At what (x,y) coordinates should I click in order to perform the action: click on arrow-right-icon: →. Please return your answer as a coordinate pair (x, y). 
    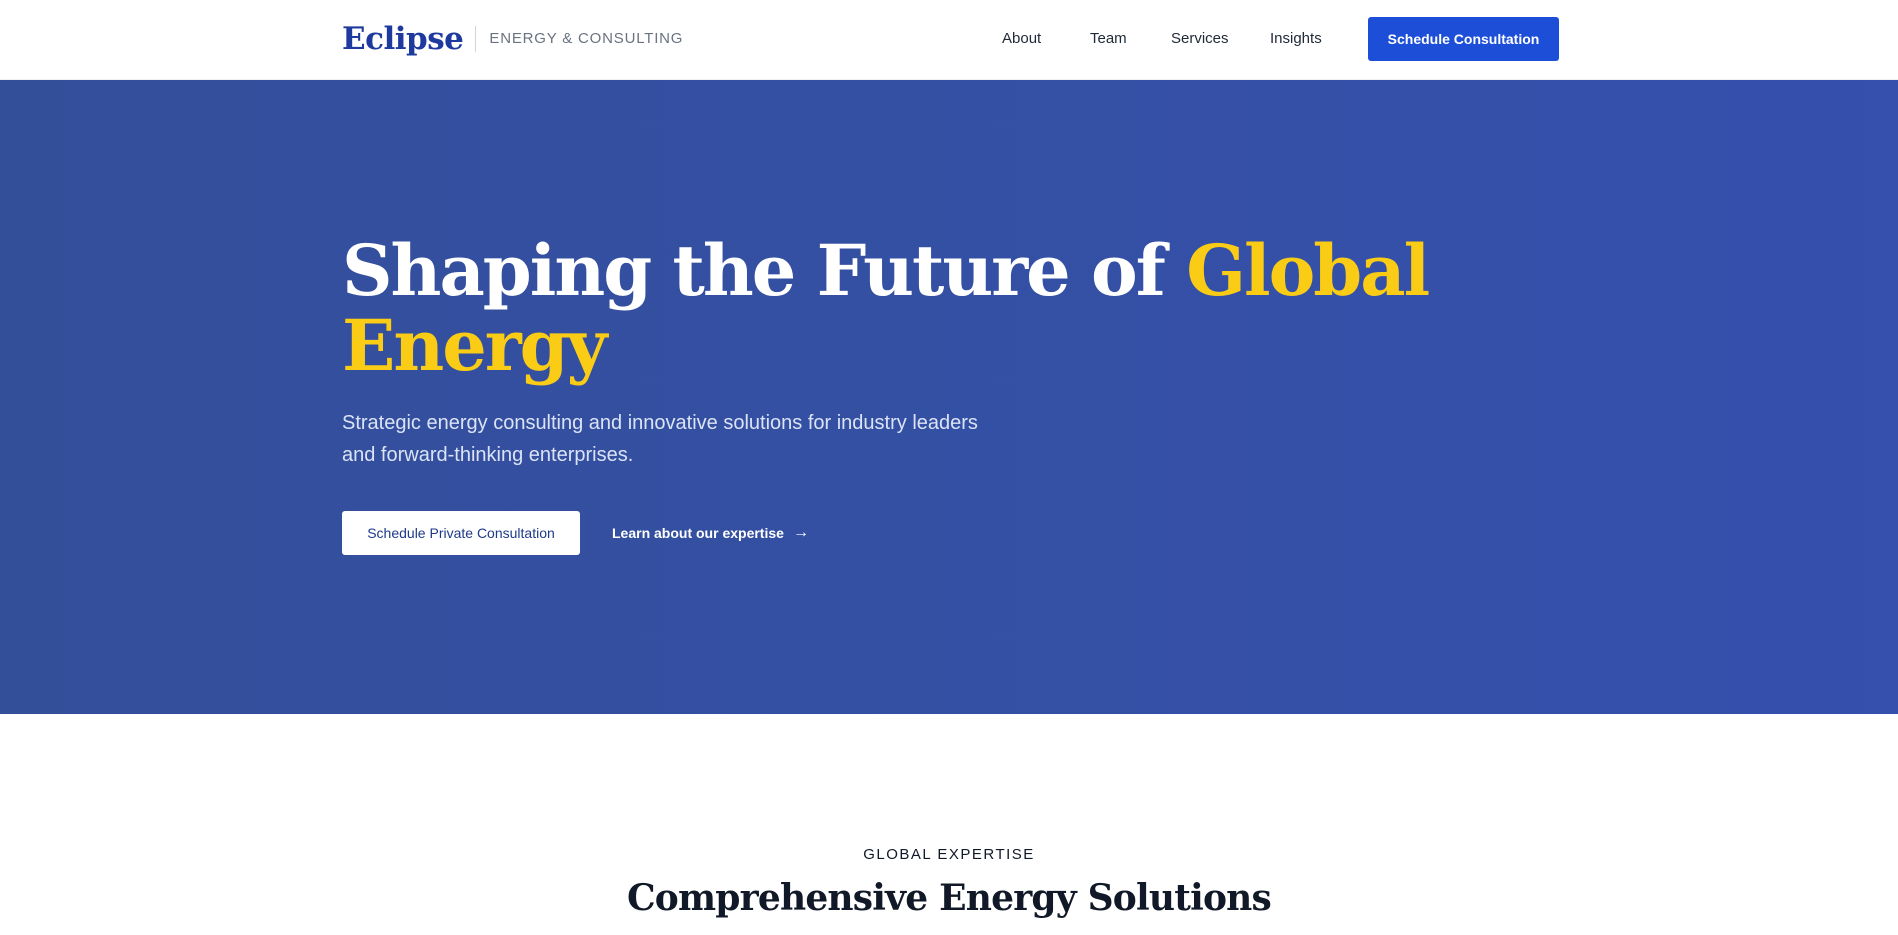
    Looking at the image, I should click on (800, 532).